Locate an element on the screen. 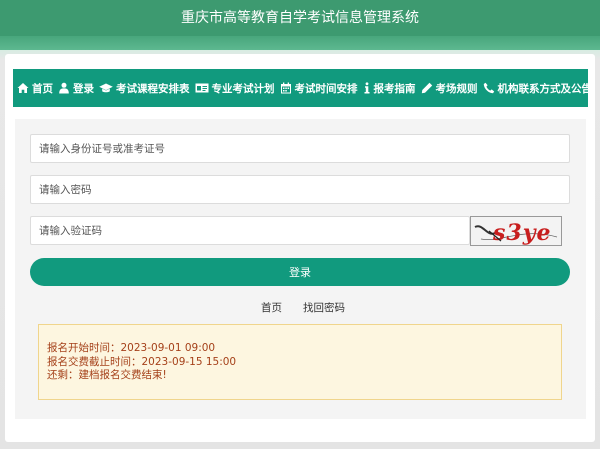 The height and width of the screenshot is (449, 600). password-input is located at coordinates (300, 189).